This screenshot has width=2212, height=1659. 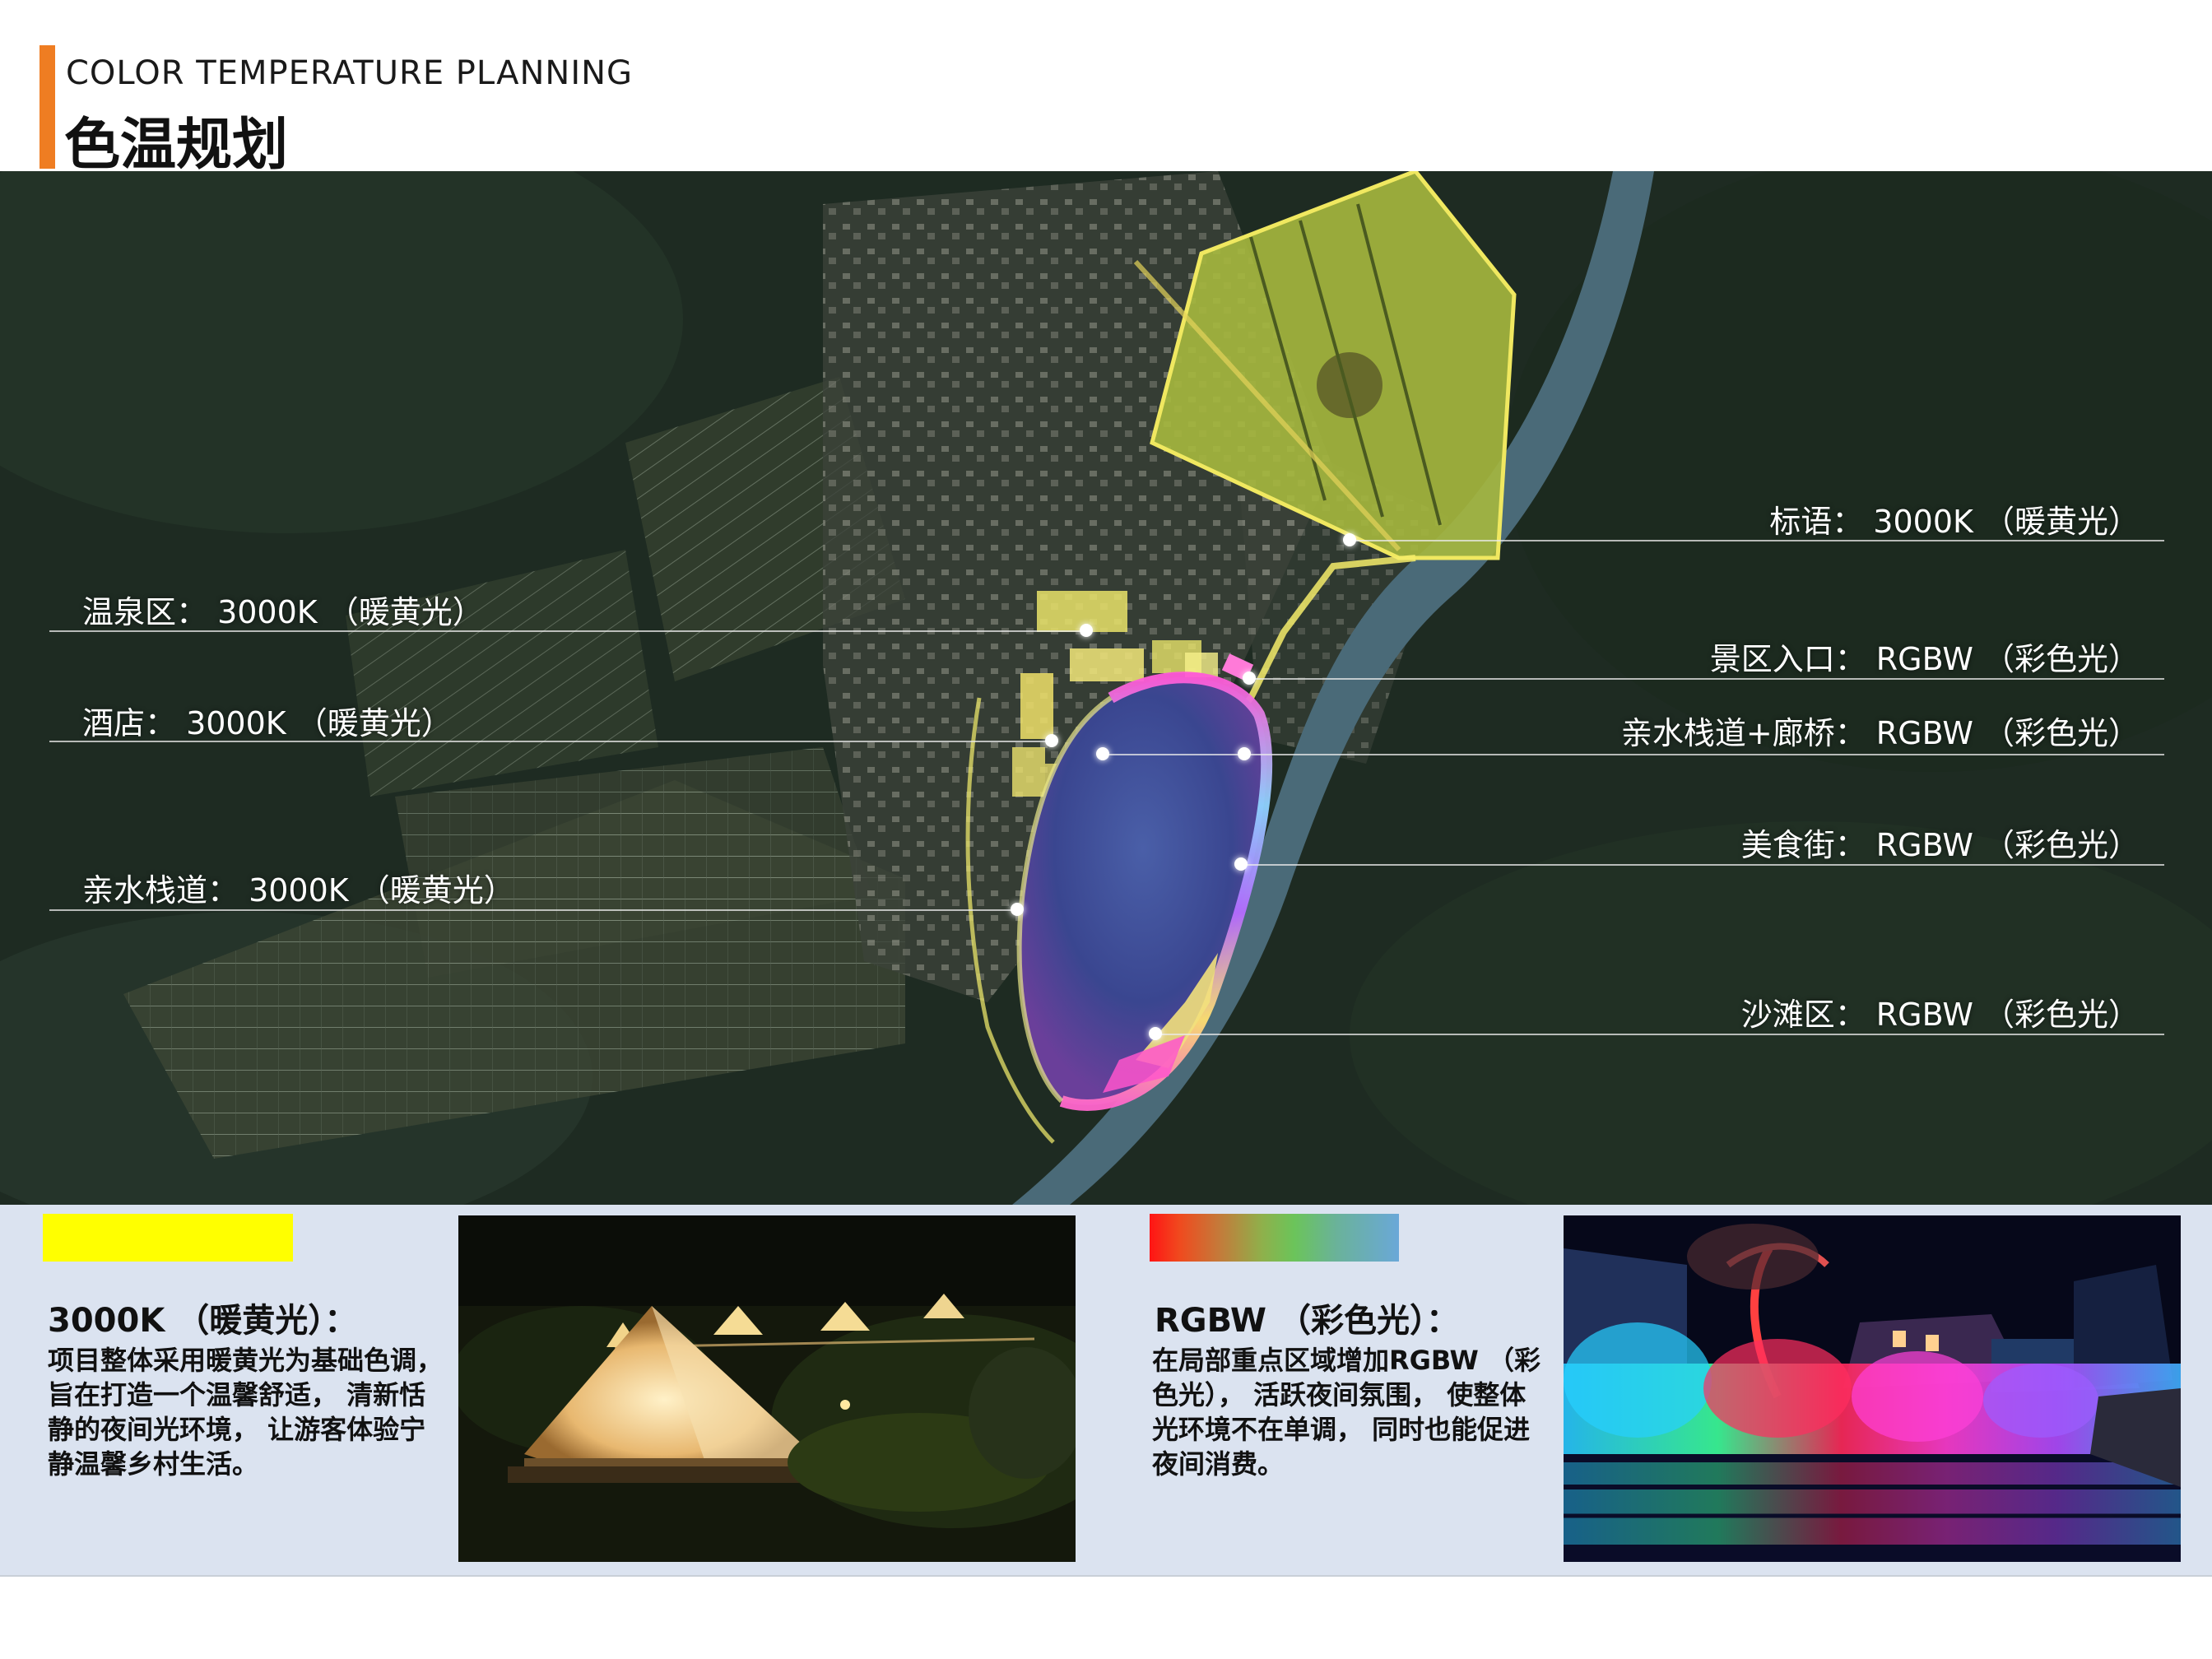 What do you see at coordinates (1955, 522) in the screenshot?
I see `callout-slogan: 标语： 3000K （暖黄光）` at bounding box center [1955, 522].